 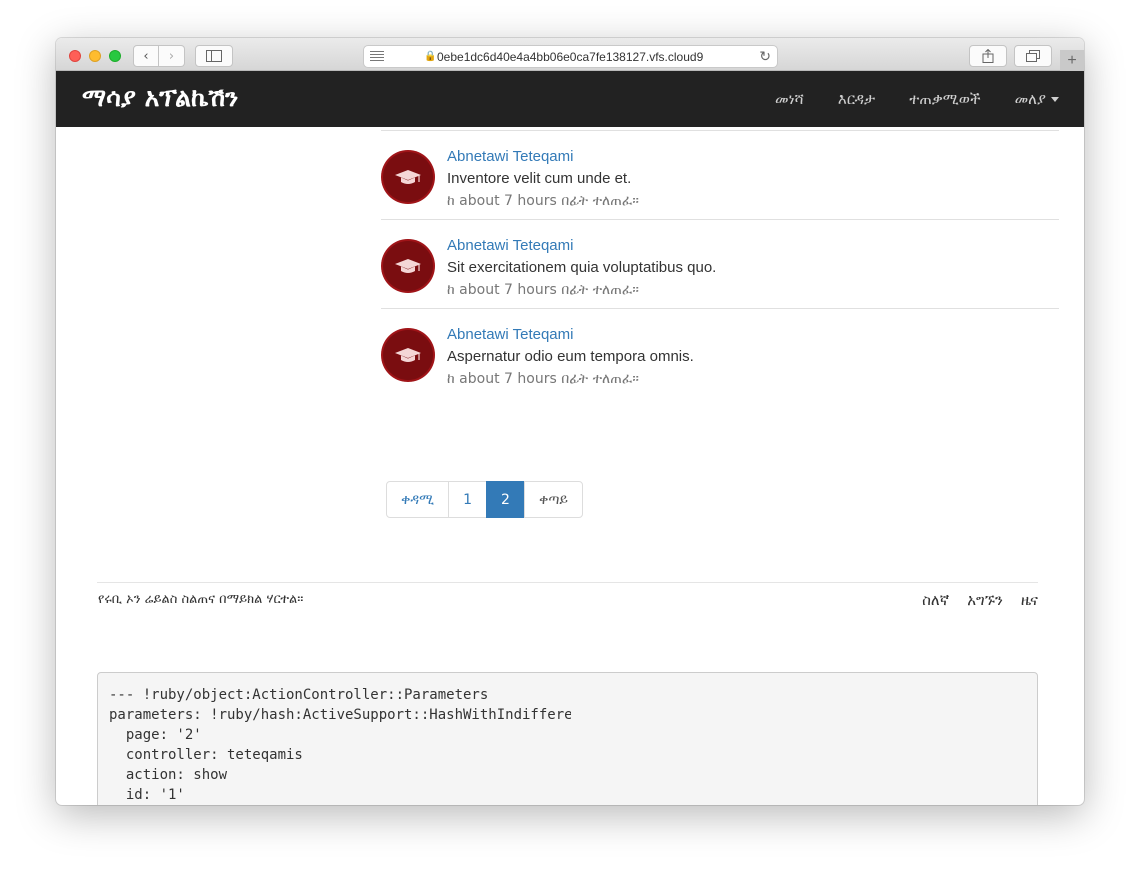 I want to click on nav-users: ተጠቃሚወች, so click(x=944, y=99).